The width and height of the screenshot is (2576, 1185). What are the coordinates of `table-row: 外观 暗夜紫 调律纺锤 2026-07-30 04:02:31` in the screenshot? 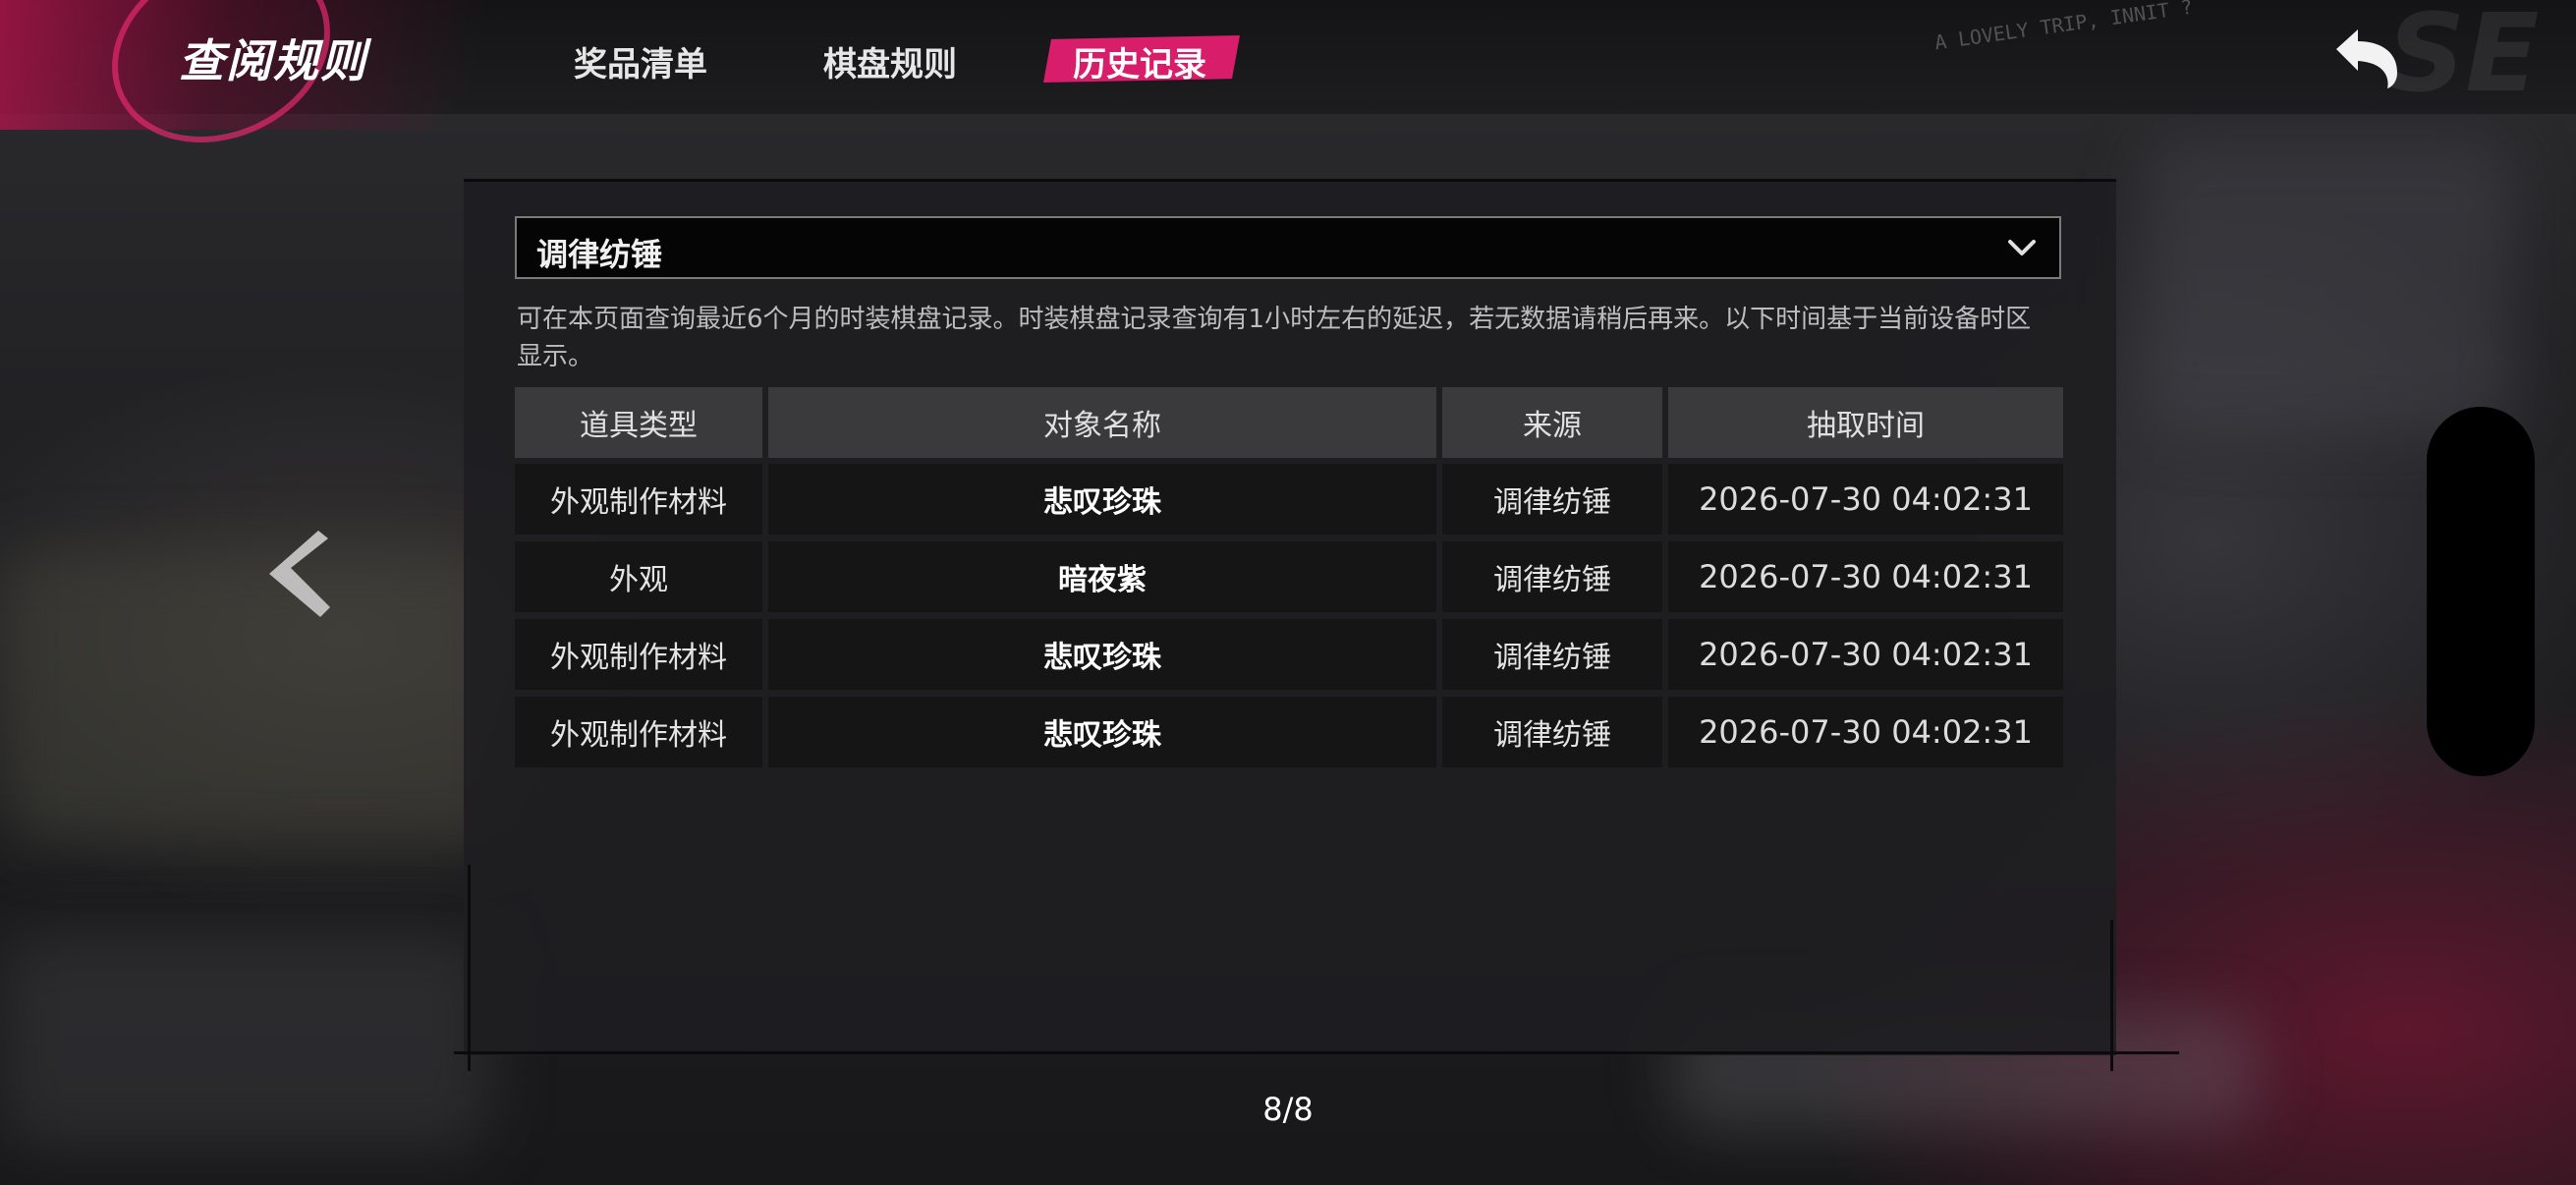 It's located at (1289, 577).